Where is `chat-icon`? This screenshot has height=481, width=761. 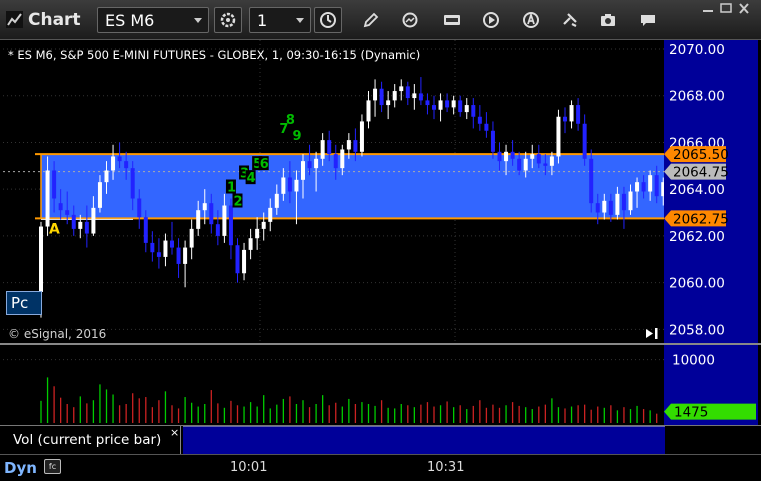
chat-icon is located at coordinates (648, 20).